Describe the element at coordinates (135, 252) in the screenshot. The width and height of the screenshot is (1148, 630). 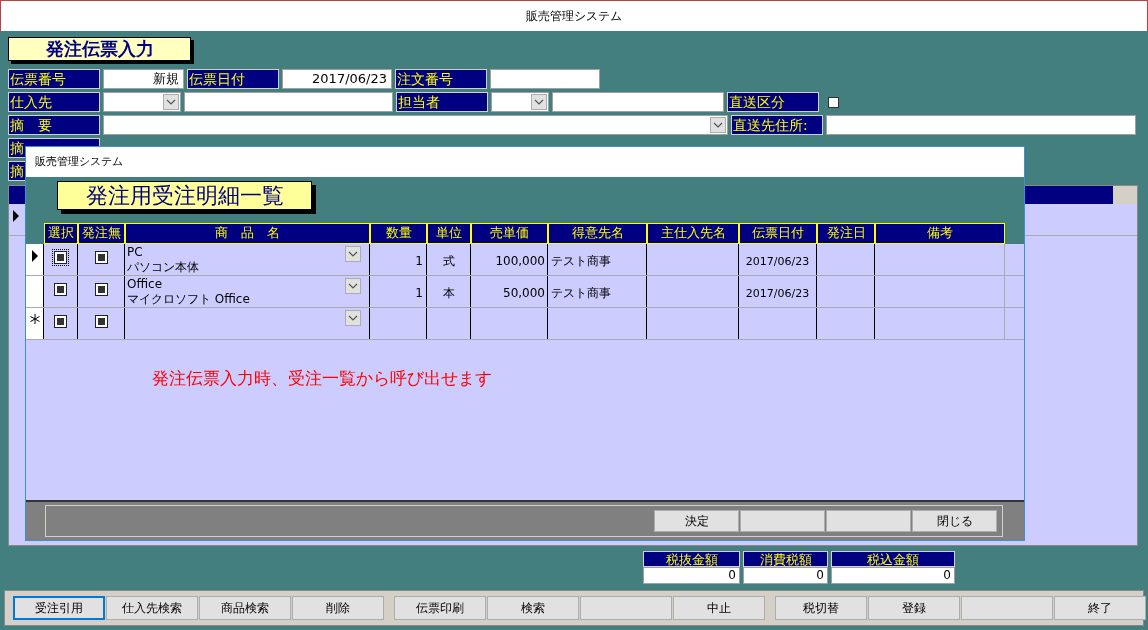
I see `product-code: PC` at that location.